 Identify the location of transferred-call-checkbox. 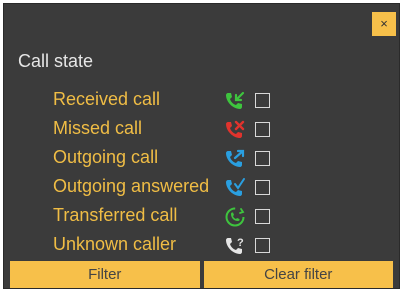
(262, 216).